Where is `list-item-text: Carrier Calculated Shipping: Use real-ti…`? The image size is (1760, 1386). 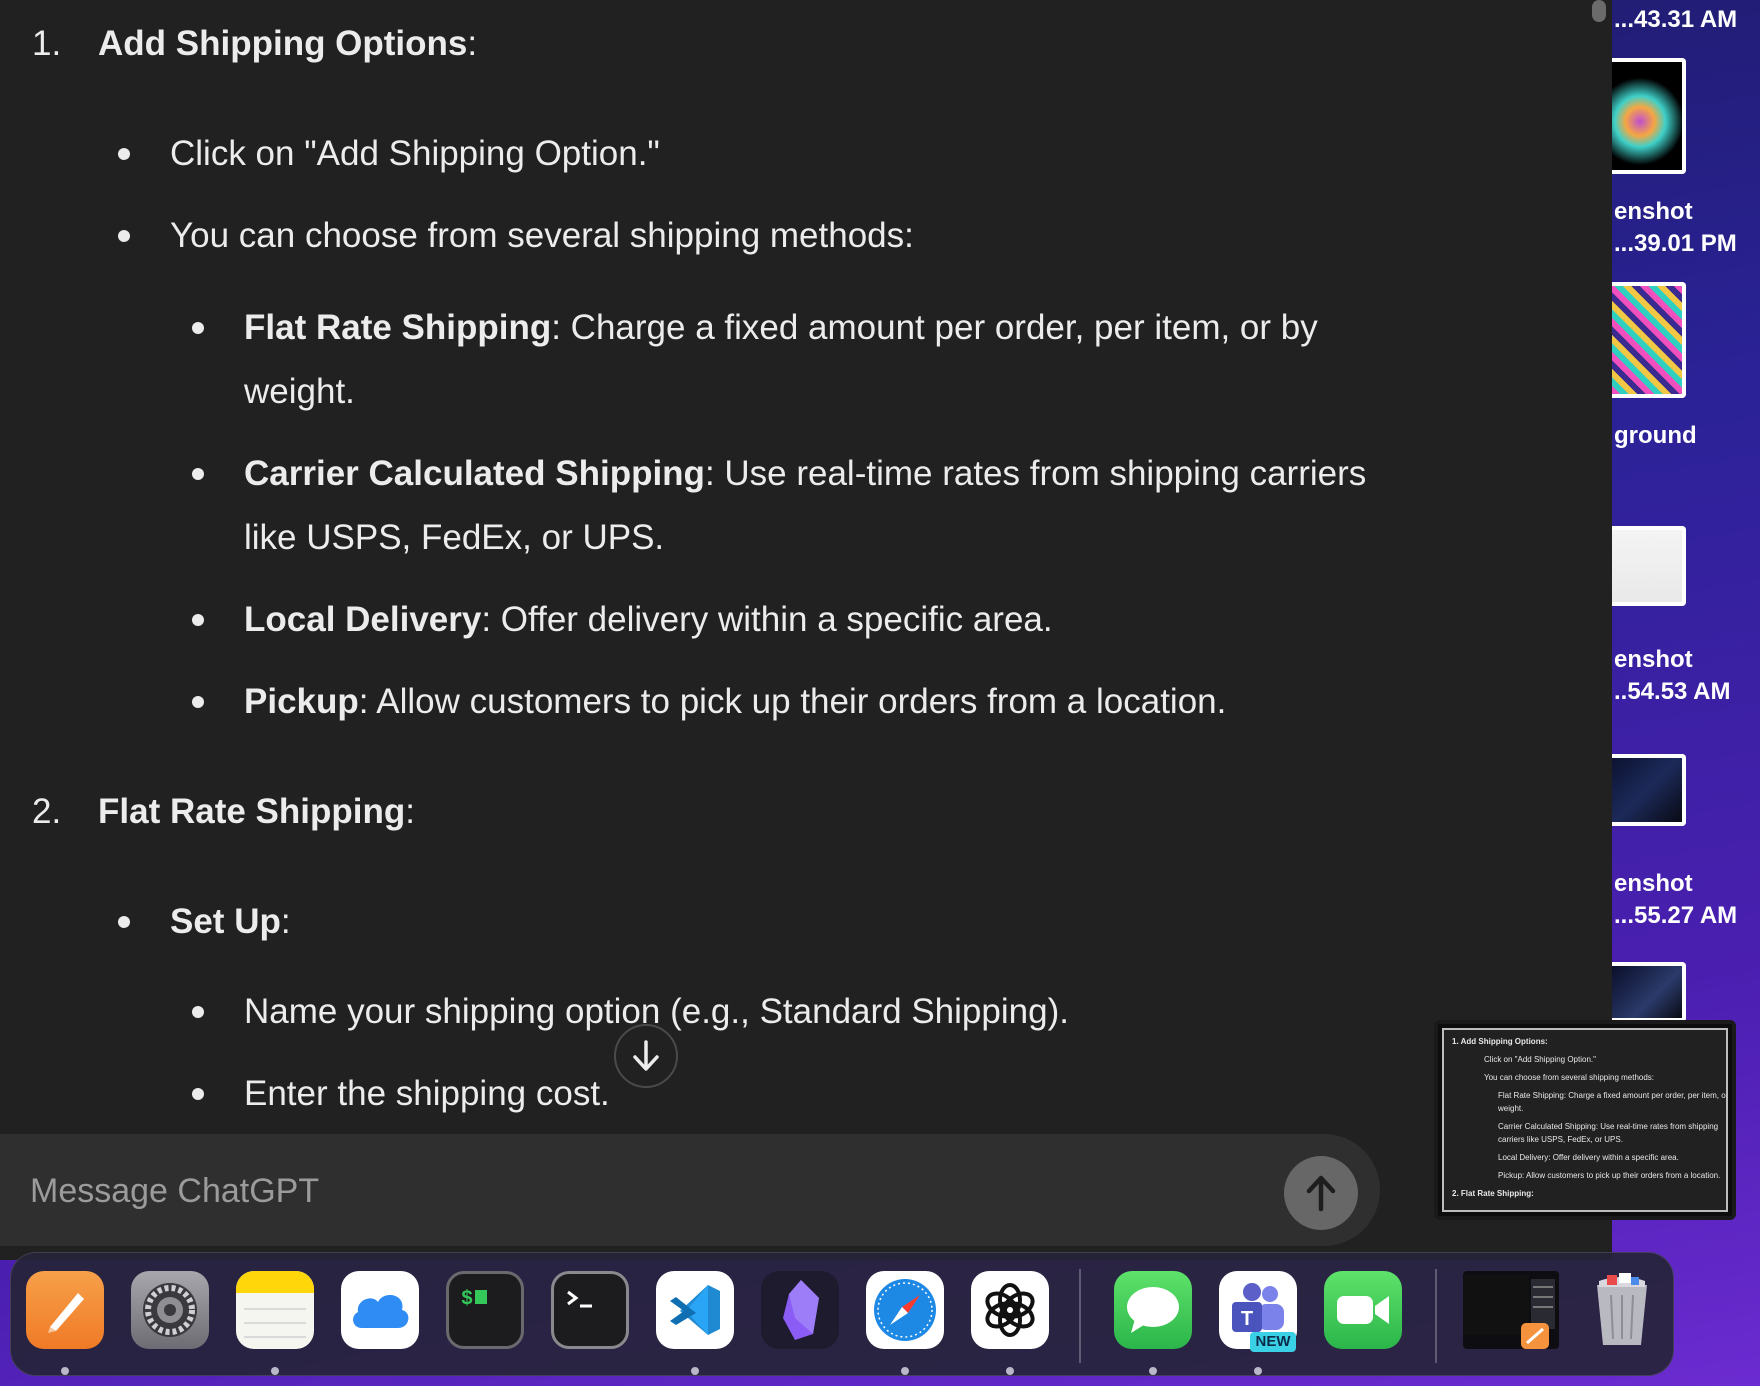 list-item-text: Carrier Calculated Shipping: Use real-ti… is located at coordinates (805, 505).